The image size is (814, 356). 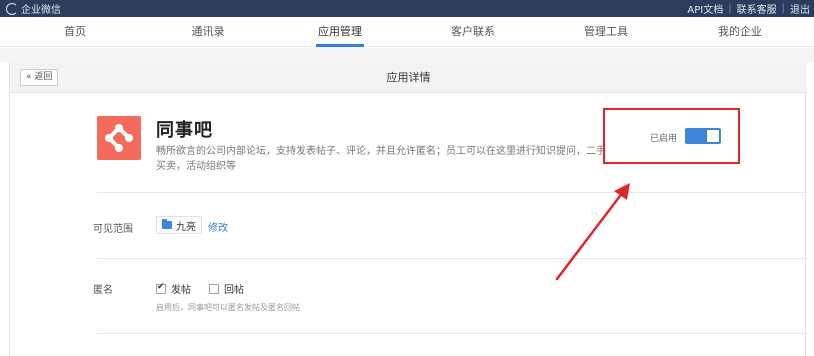 What do you see at coordinates (664, 139) in the screenshot?
I see `status-label: 已启用` at bounding box center [664, 139].